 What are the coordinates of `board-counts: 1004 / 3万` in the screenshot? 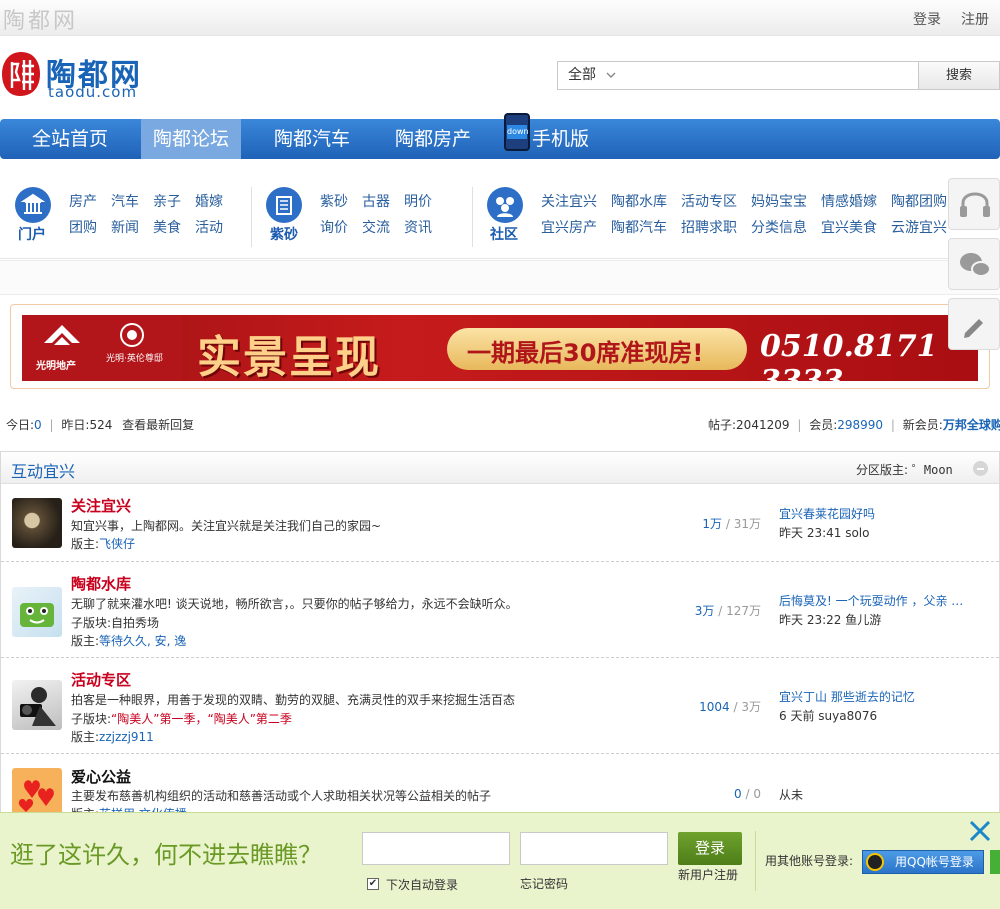 It's located at (730, 707).